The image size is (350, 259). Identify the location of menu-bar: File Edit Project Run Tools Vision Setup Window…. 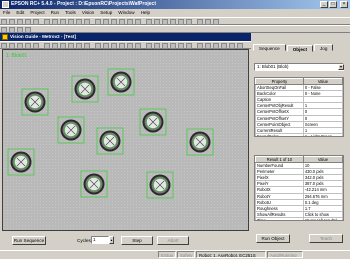
(175, 13).